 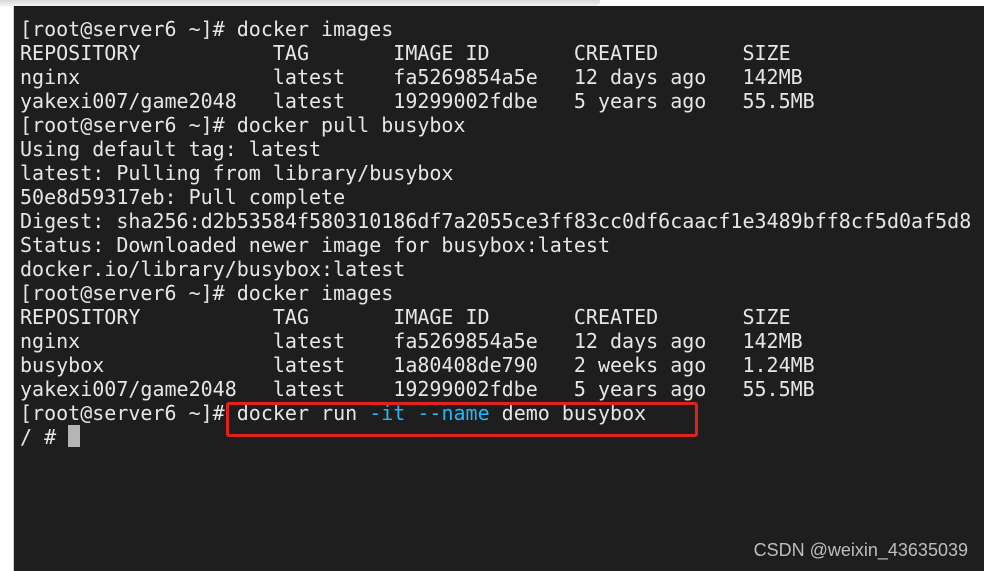 What do you see at coordinates (297, 413) in the screenshot?
I see `command-text: docker run` at bounding box center [297, 413].